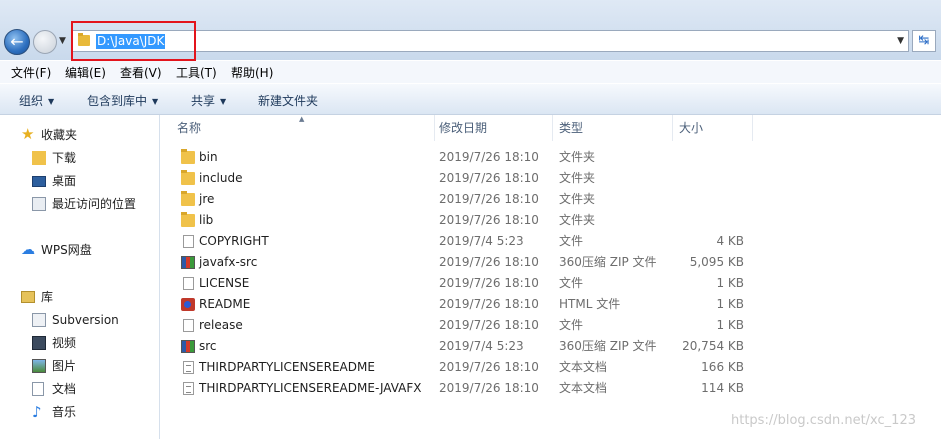  I want to click on file-row: README 2019/7/26 18:10 HTML 文件 1 KB, so click(550, 304).